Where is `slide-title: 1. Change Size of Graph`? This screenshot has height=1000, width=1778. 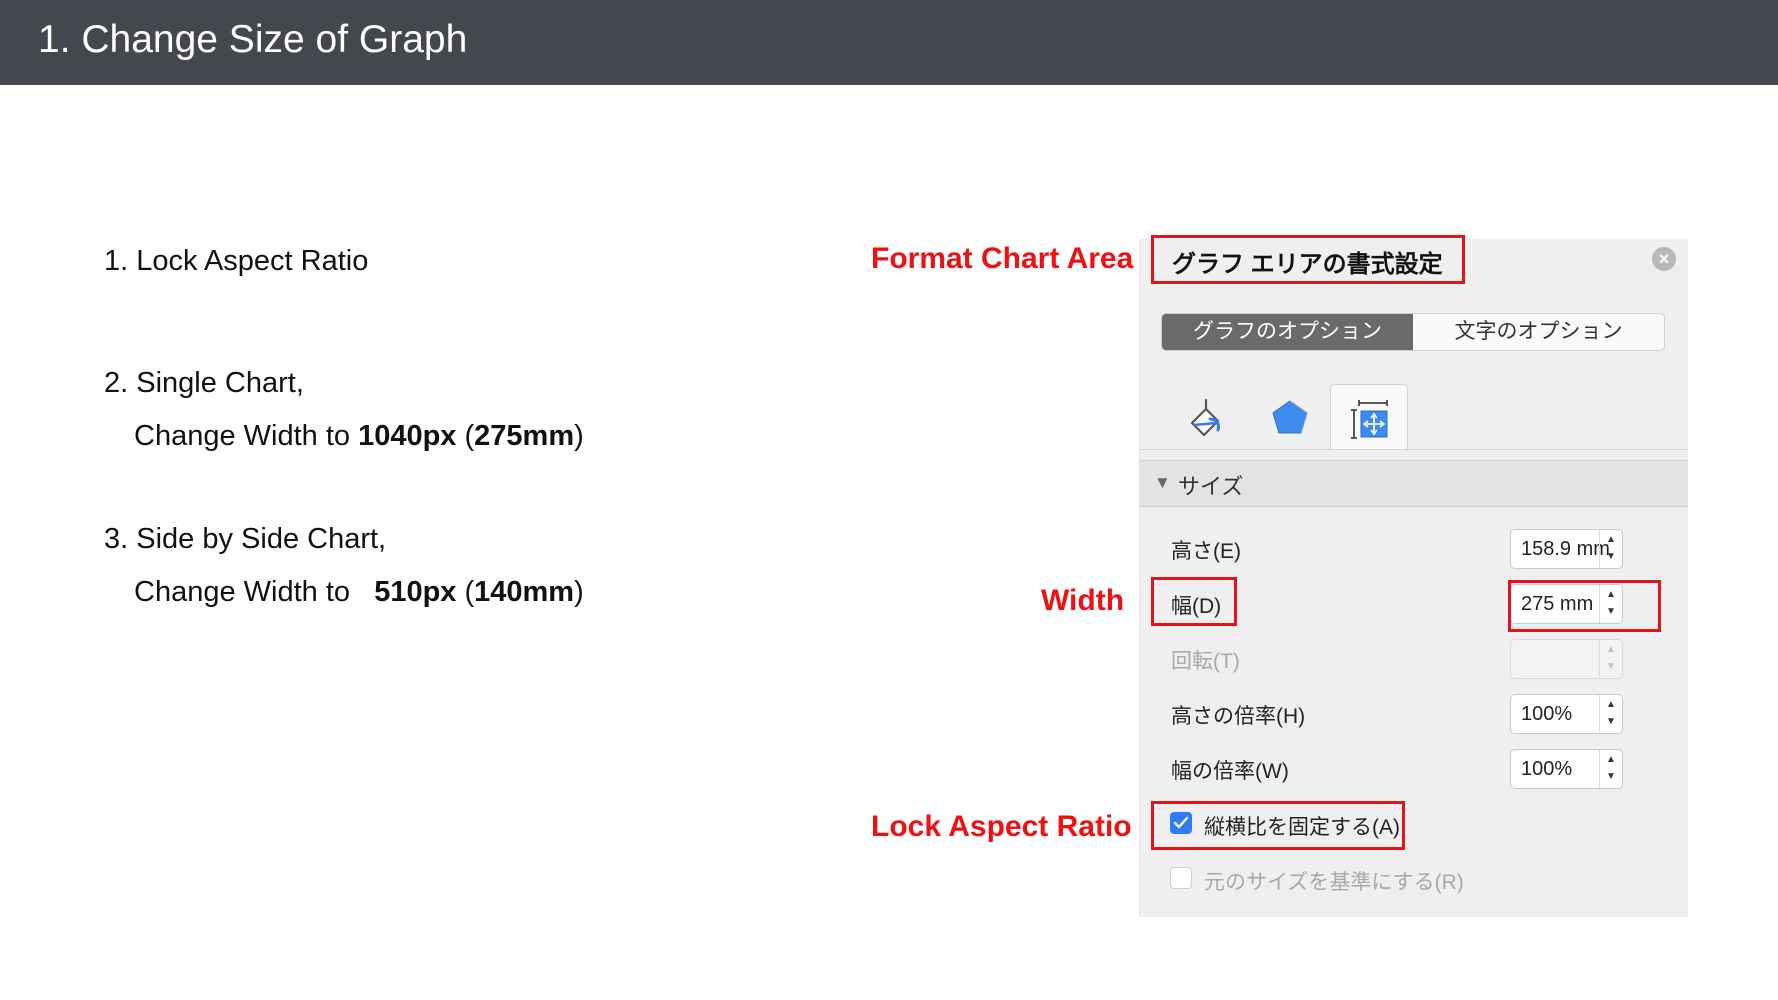 slide-title: 1. Change Size of Graph is located at coordinates (253, 39).